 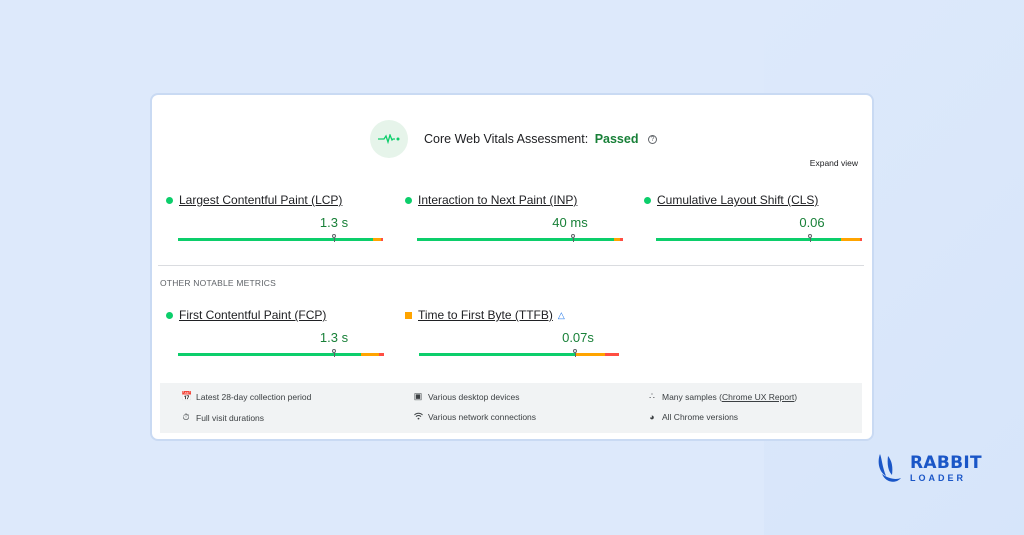 What do you see at coordinates (334, 222) in the screenshot?
I see `metric-lcp-value: 1.3 s` at bounding box center [334, 222].